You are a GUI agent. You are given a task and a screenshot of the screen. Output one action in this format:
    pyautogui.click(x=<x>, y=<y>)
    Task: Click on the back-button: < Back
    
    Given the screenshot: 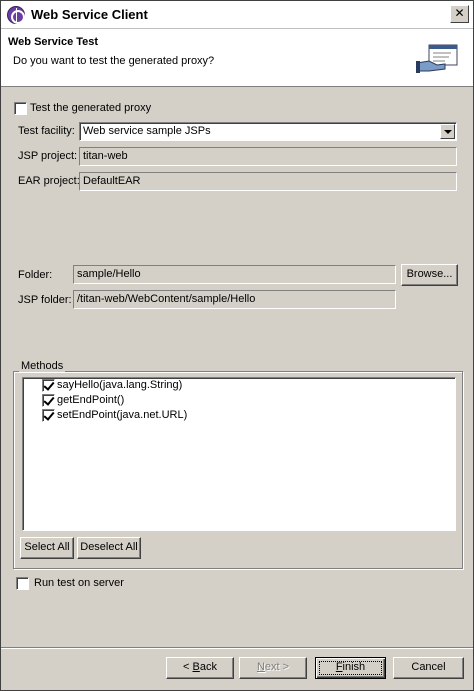 What is the action you would take?
    pyautogui.click(x=200, y=668)
    